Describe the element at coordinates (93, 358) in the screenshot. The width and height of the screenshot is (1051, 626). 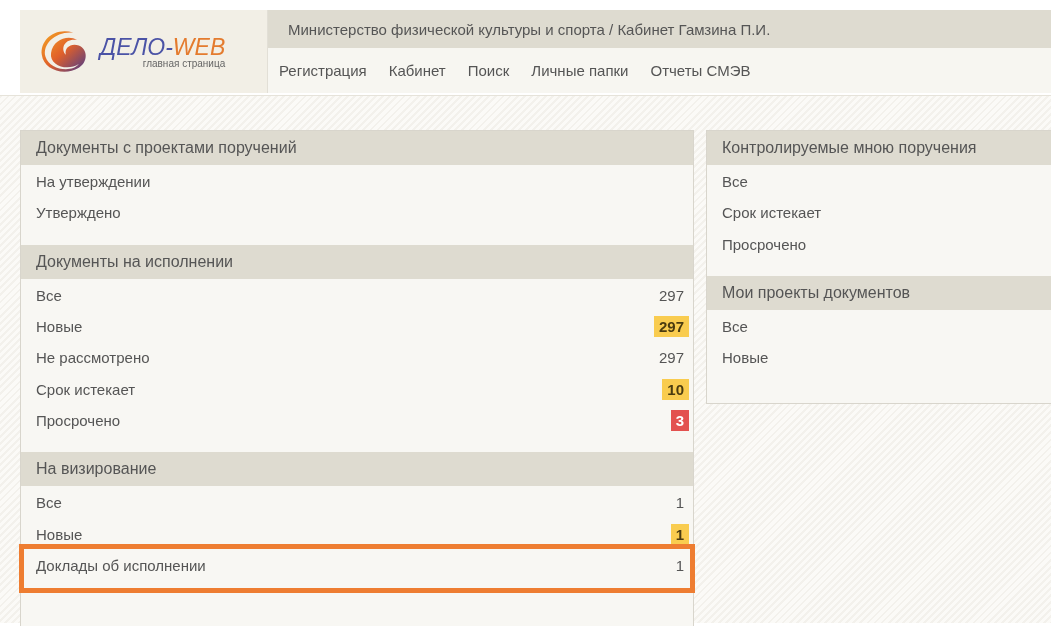
I see `folder-link: Не рассмотрено` at that location.